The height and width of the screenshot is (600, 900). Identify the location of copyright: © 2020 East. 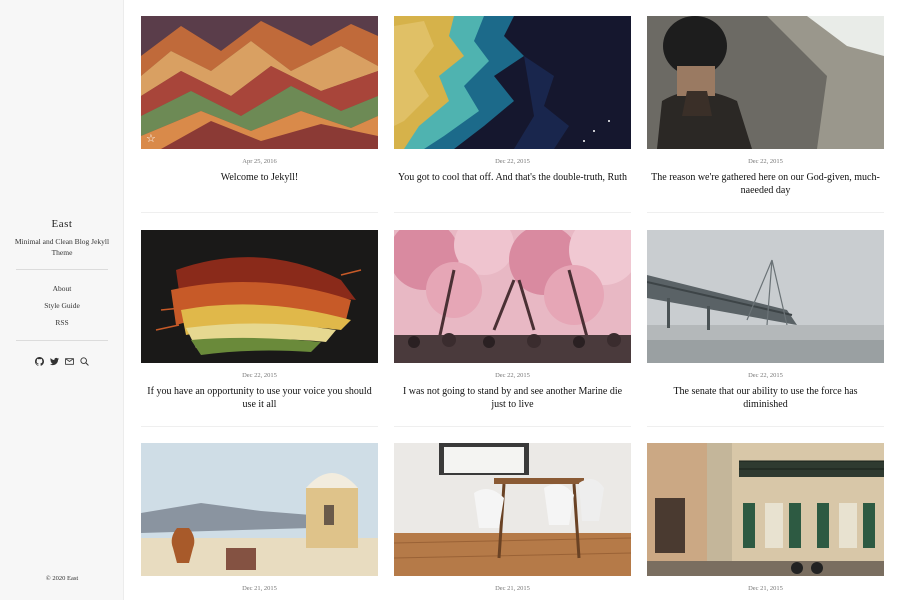
(62, 578).